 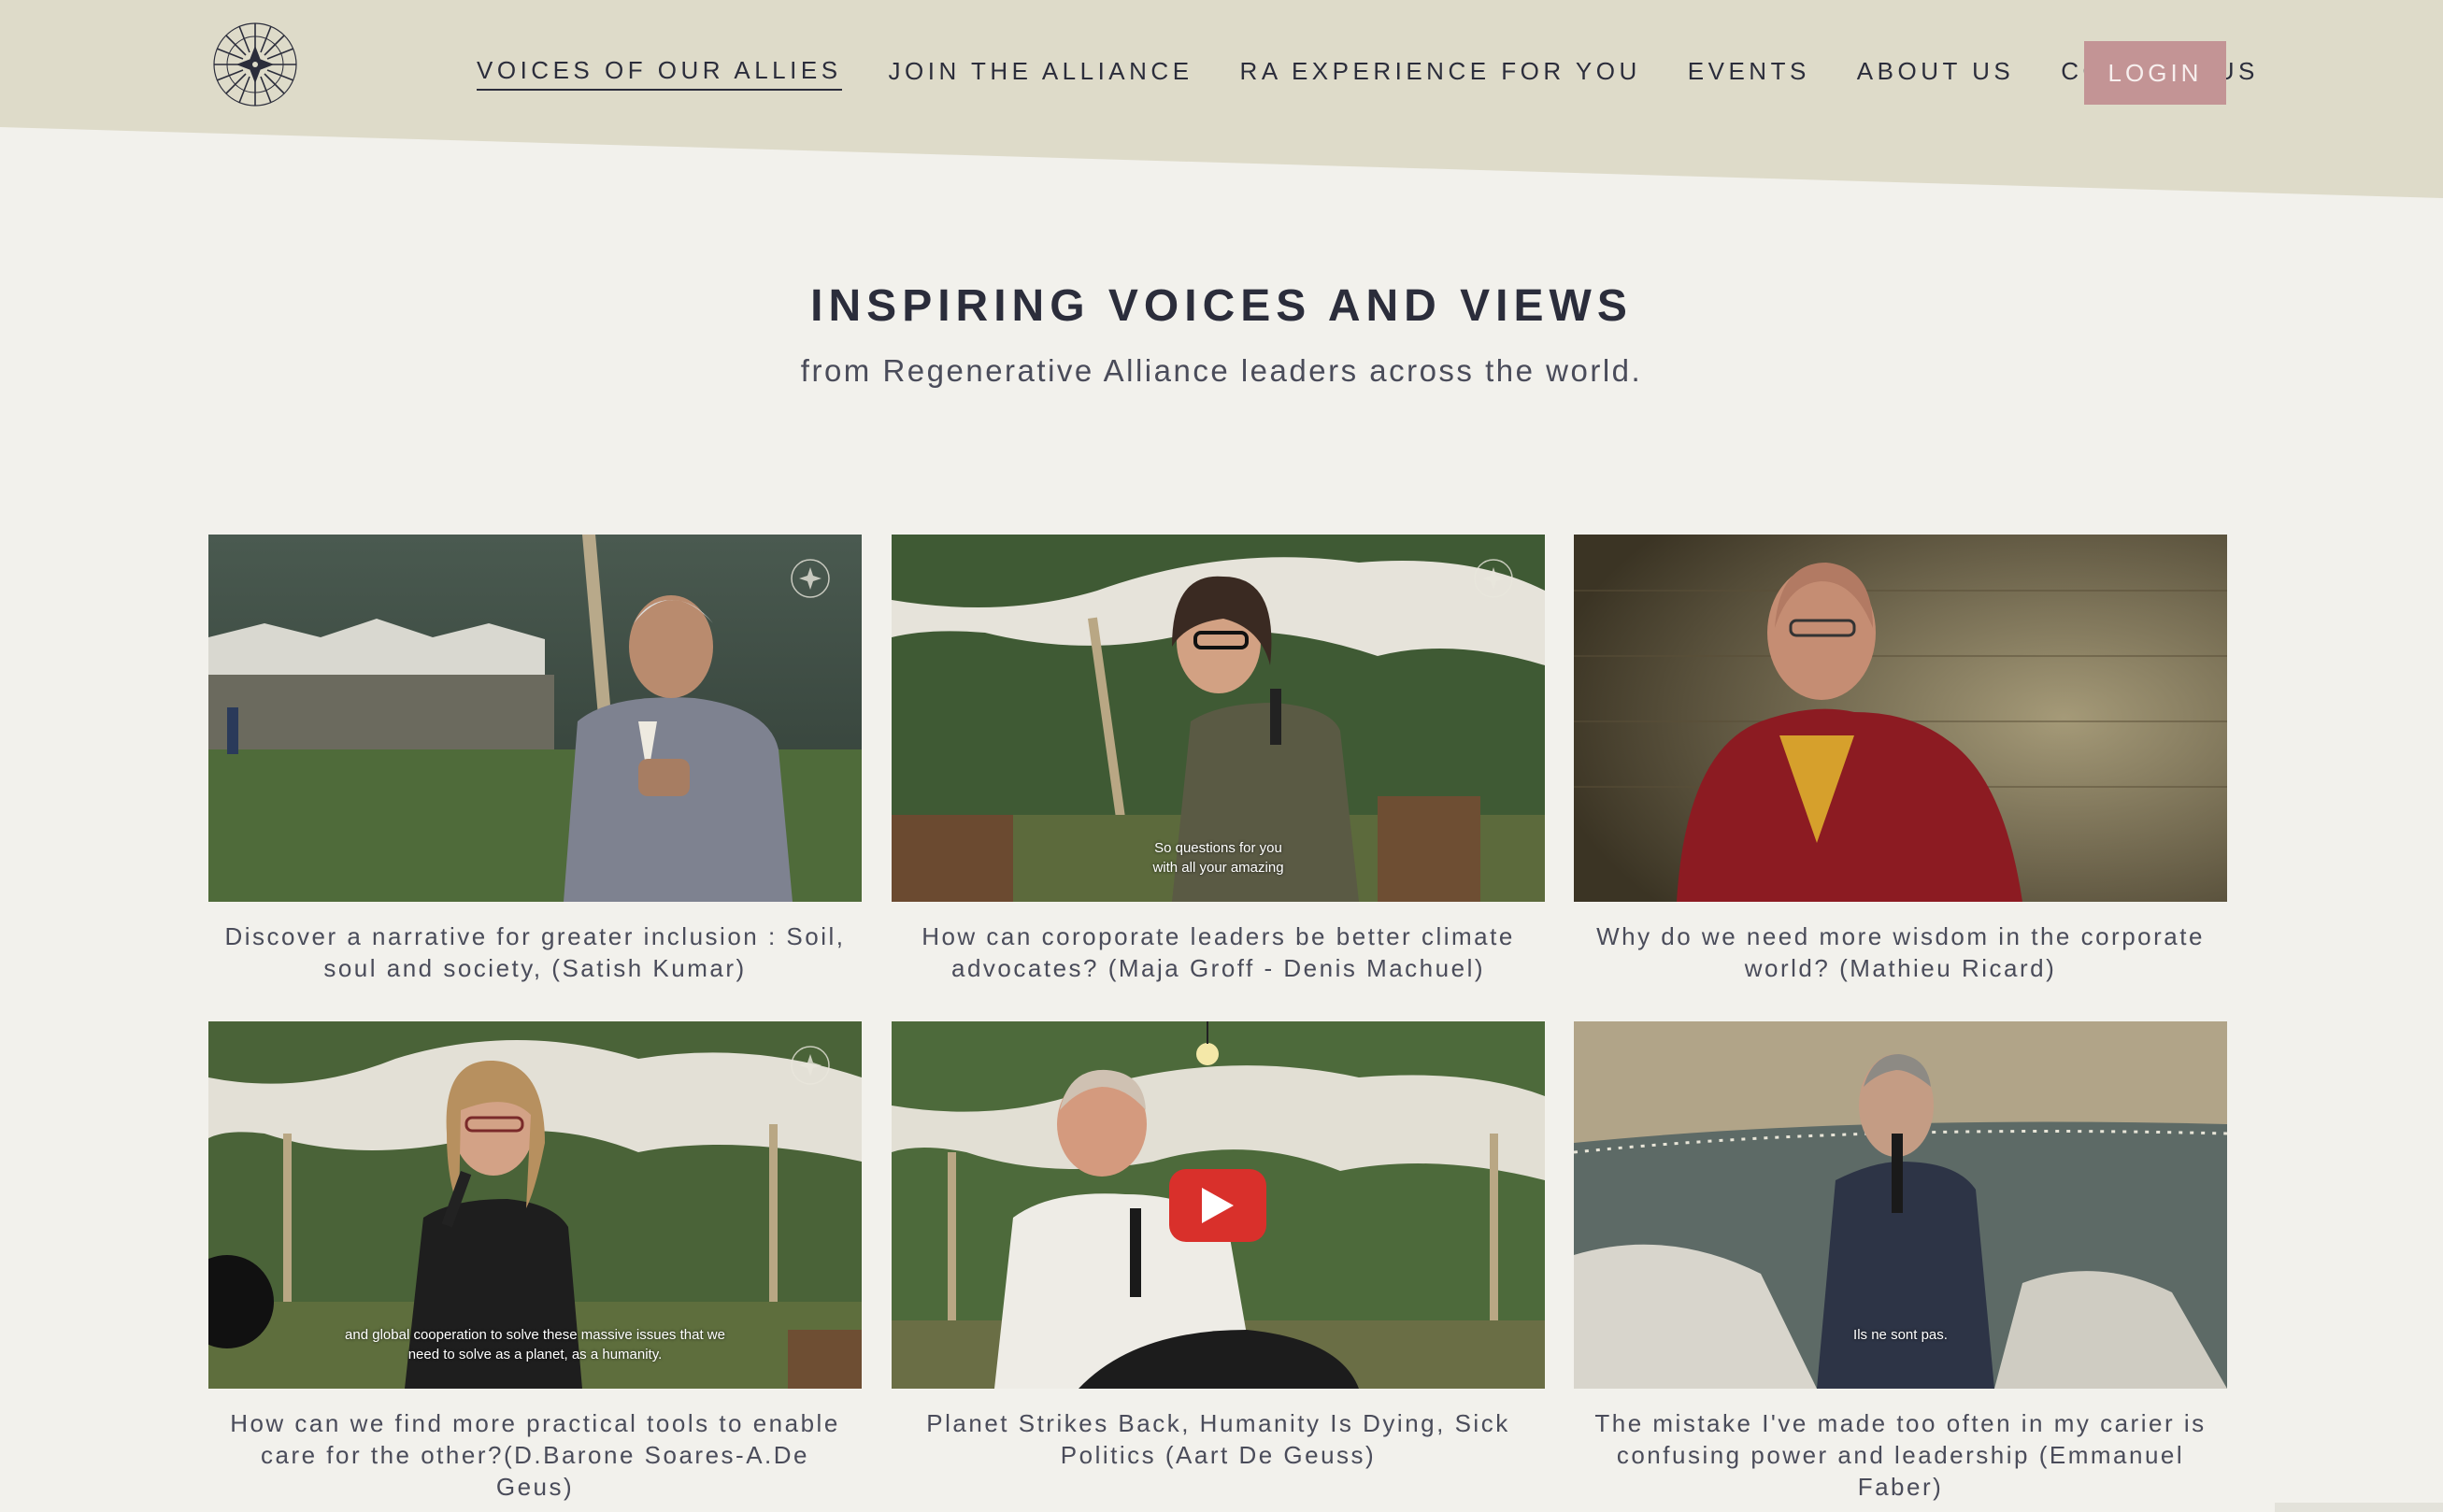 I want to click on nav-ra-experience: RA EXPERIENCE FOR YOU, so click(x=1440, y=73).